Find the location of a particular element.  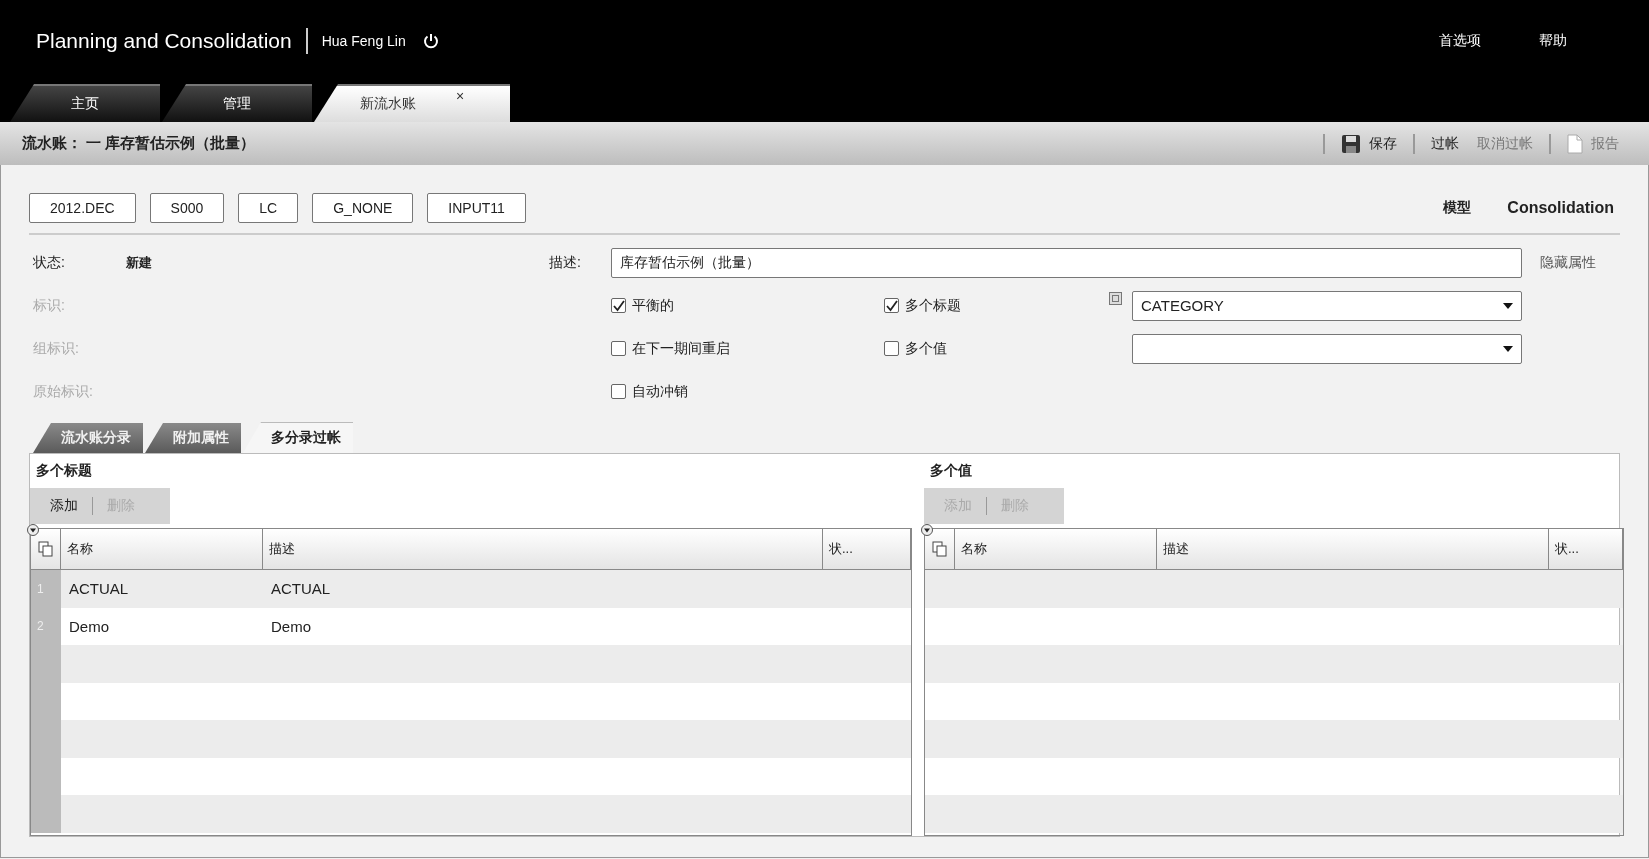

property-label: 状态: is located at coordinates (49, 262).